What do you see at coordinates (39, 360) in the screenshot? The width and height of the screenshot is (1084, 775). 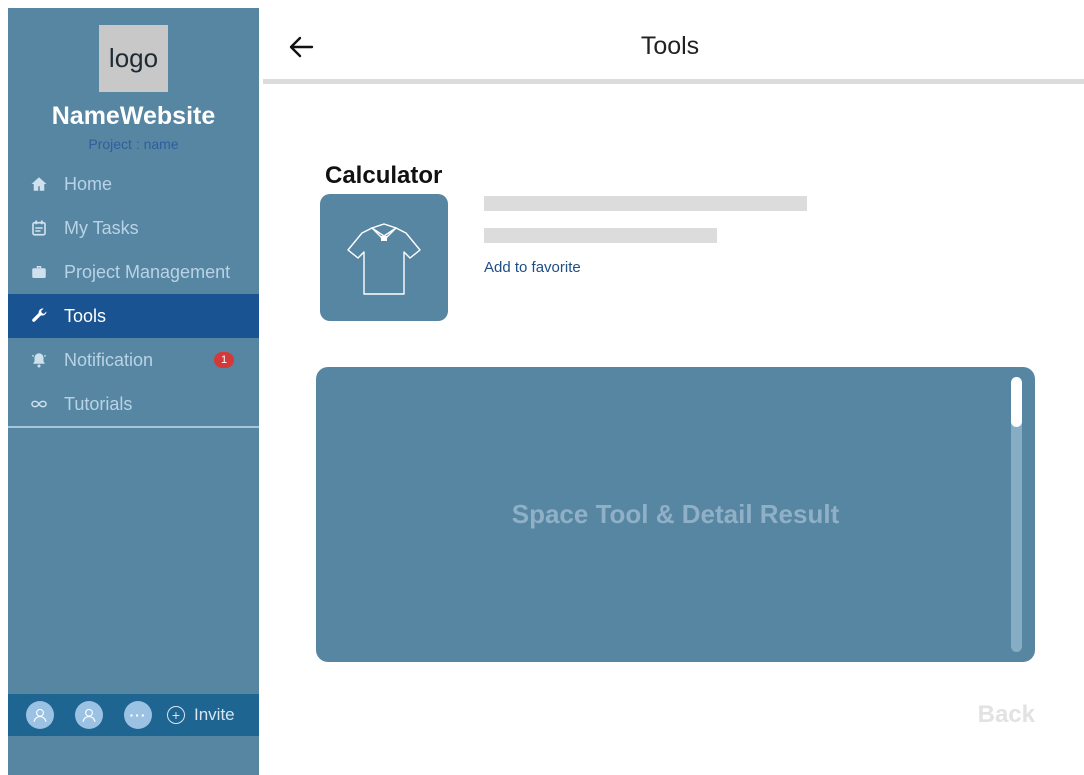 I see `bell-icon` at bounding box center [39, 360].